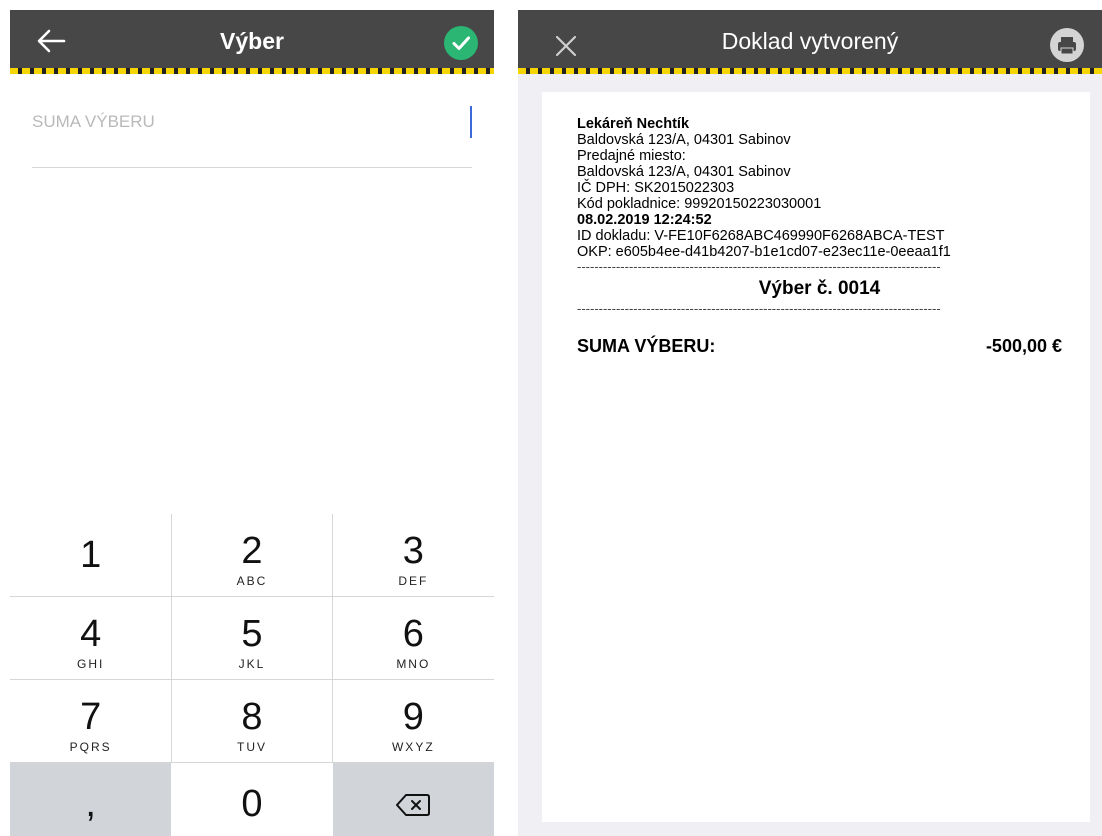 This screenshot has width=1102, height=836. What do you see at coordinates (644, 220) in the screenshot?
I see `receipt-datetime: 08.02.2019 12:24:52` at bounding box center [644, 220].